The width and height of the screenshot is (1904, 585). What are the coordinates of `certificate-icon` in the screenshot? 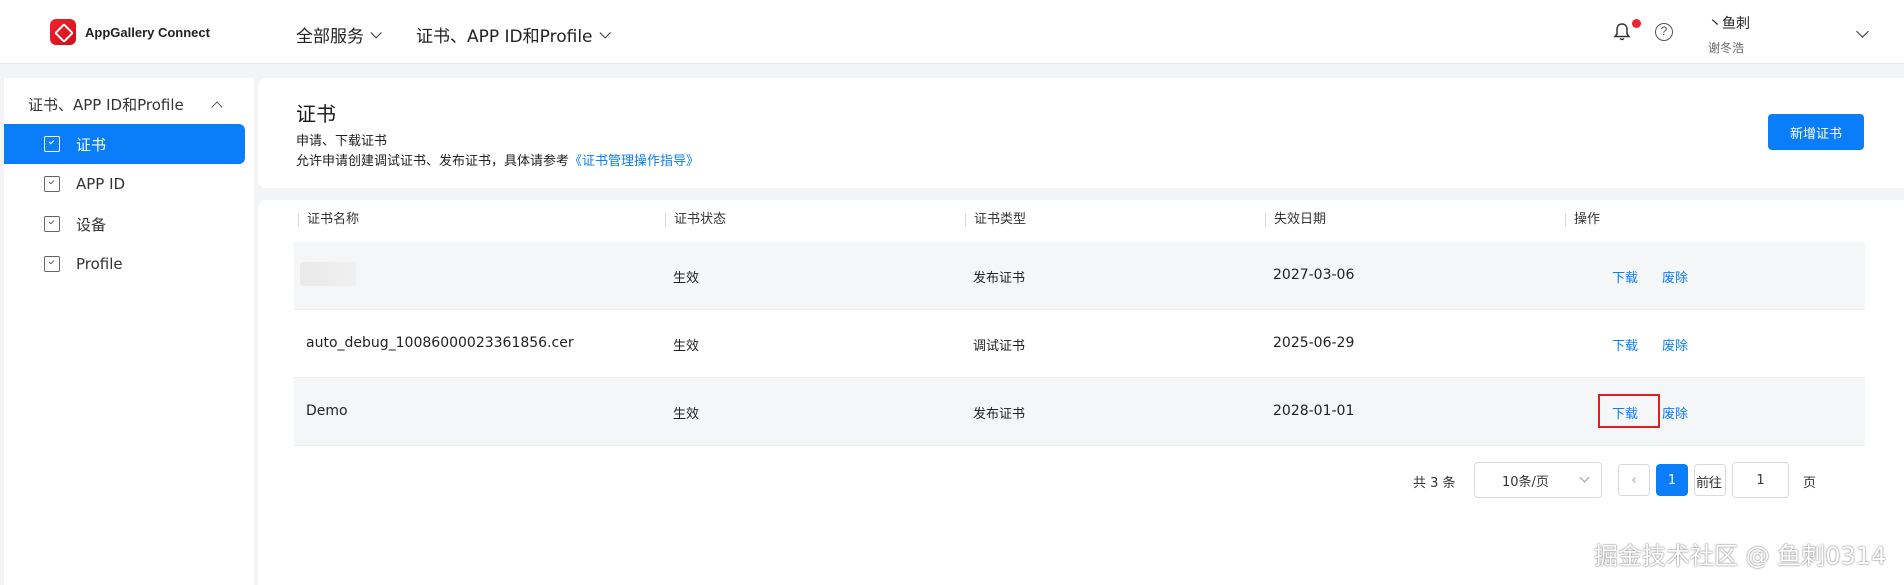 It's located at (52, 144).